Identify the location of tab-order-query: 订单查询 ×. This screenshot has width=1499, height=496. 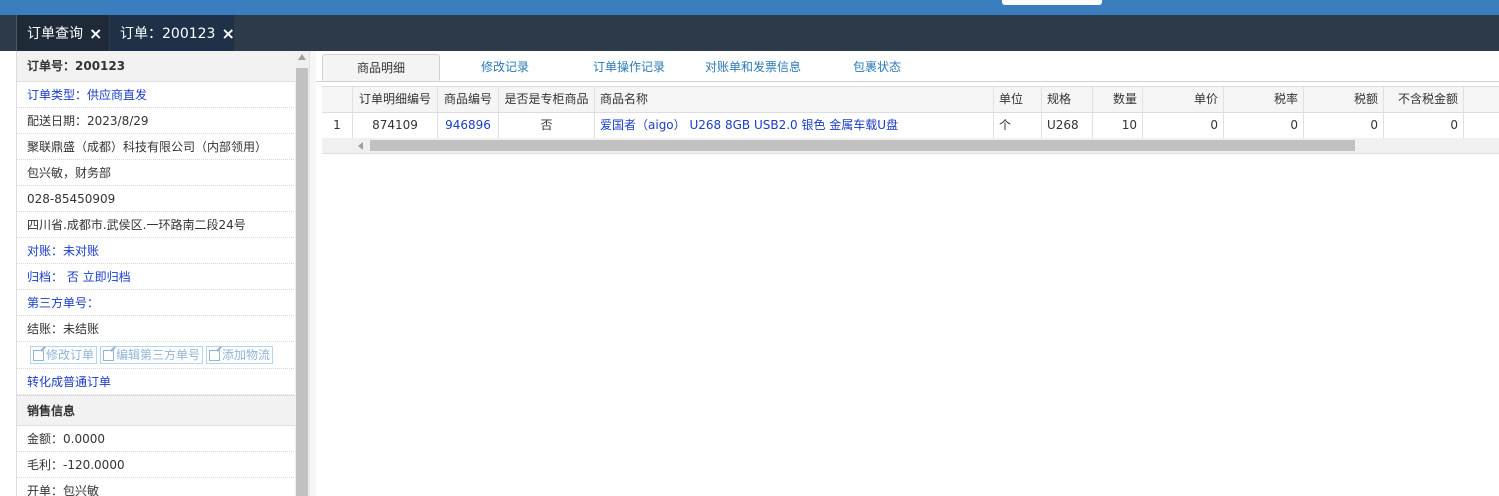
(62, 33).